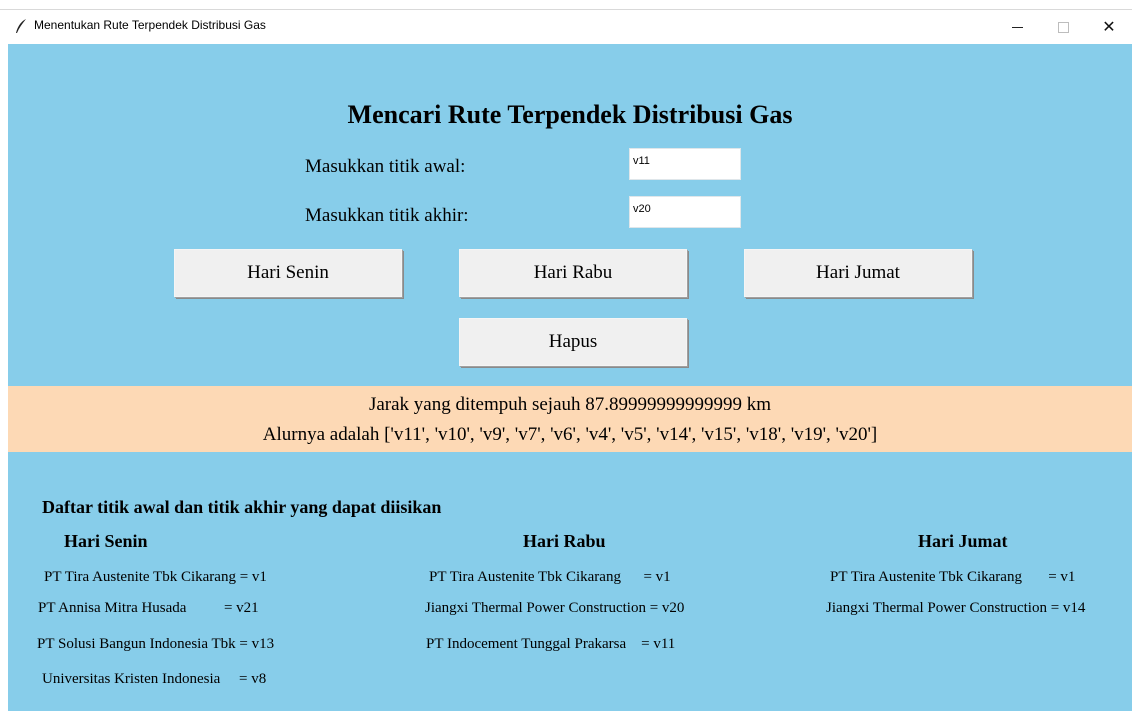 The width and height of the screenshot is (1132, 711). Describe the element at coordinates (573, 342) in the screenshot. I see `clear-button: Hapus` at that location.